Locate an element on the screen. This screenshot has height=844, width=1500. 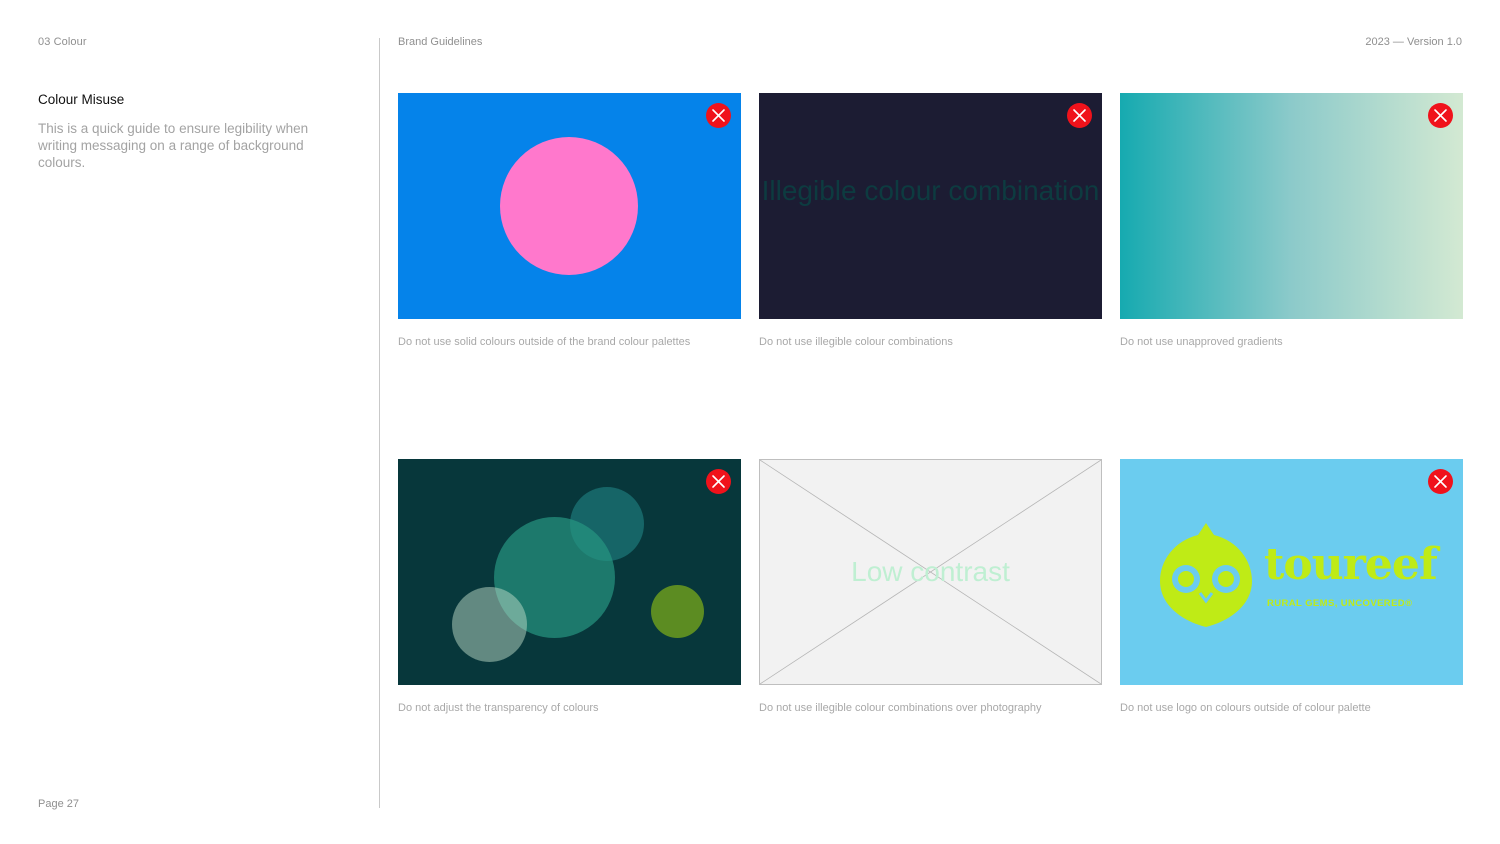
document-title: Brand Guidelines is located at coordinates (440, 42).